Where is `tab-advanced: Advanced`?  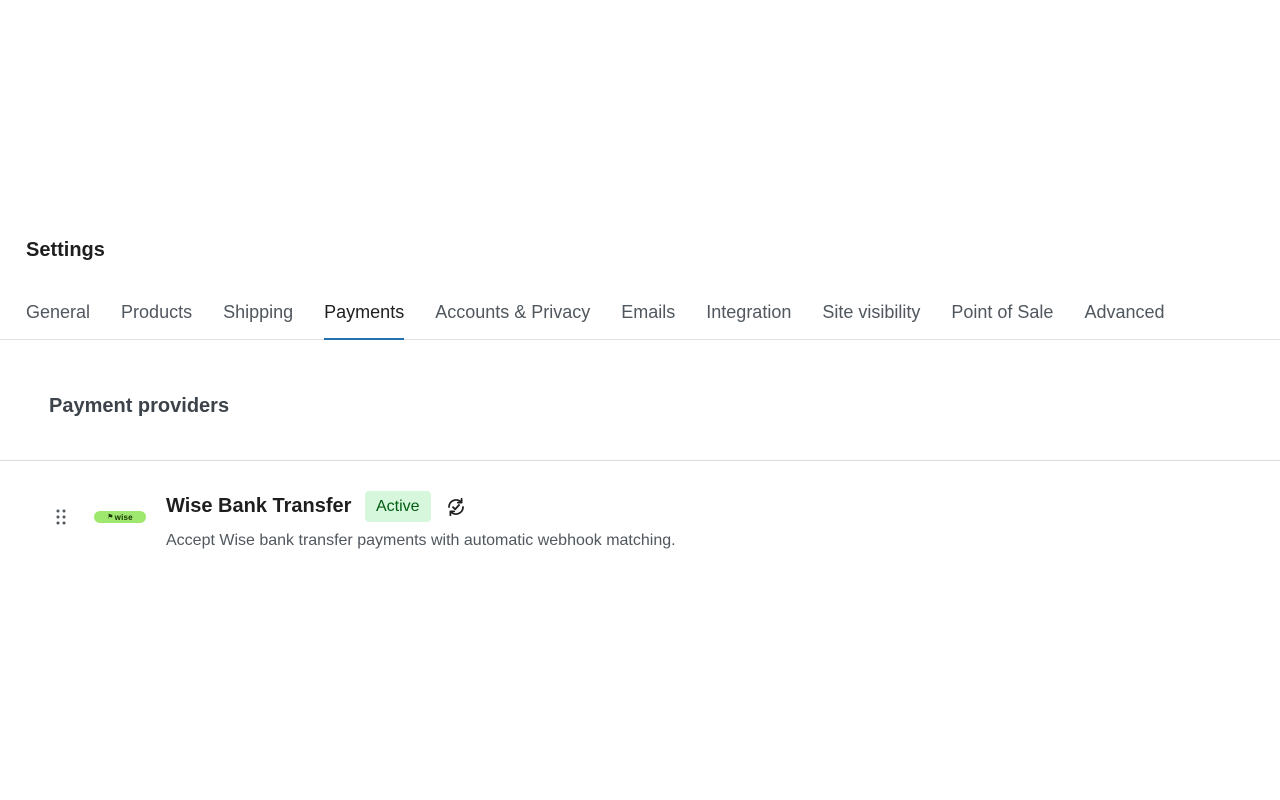
tab-advanced: Advanced is located at coordinates (1124, 315).